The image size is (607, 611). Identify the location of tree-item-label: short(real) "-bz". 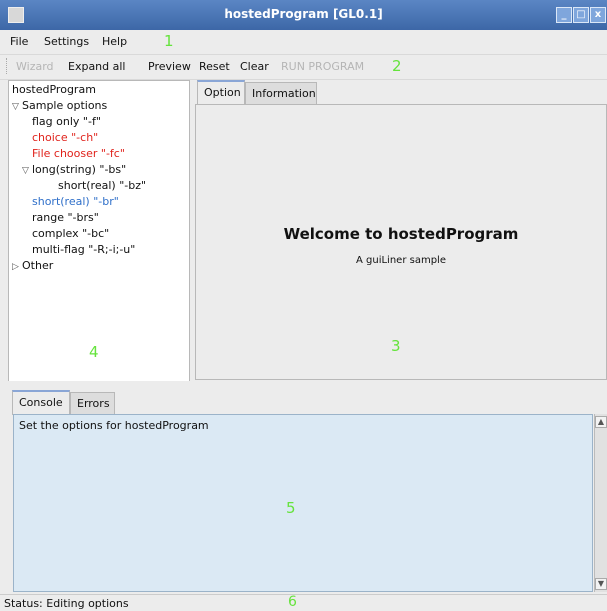
(102, 185).